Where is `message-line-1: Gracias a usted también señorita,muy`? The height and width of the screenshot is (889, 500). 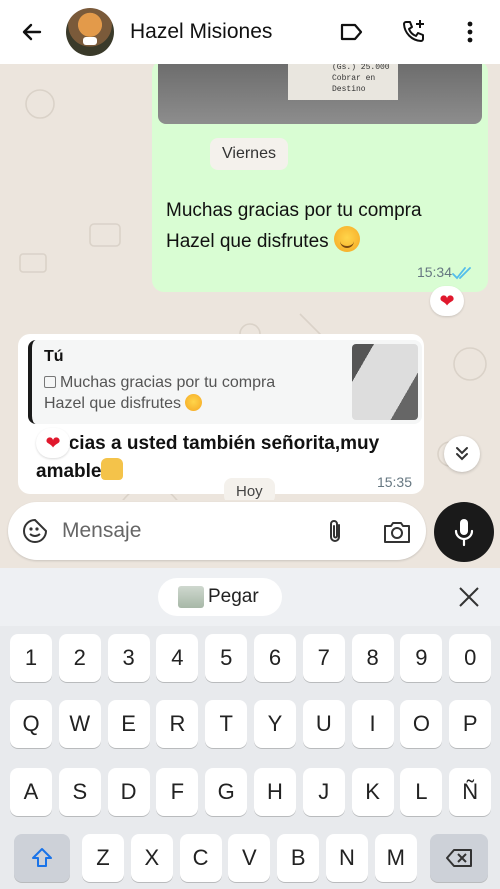
message-line-1: Gracias a usted también señorita,muy is located at coordinates (208, 443).